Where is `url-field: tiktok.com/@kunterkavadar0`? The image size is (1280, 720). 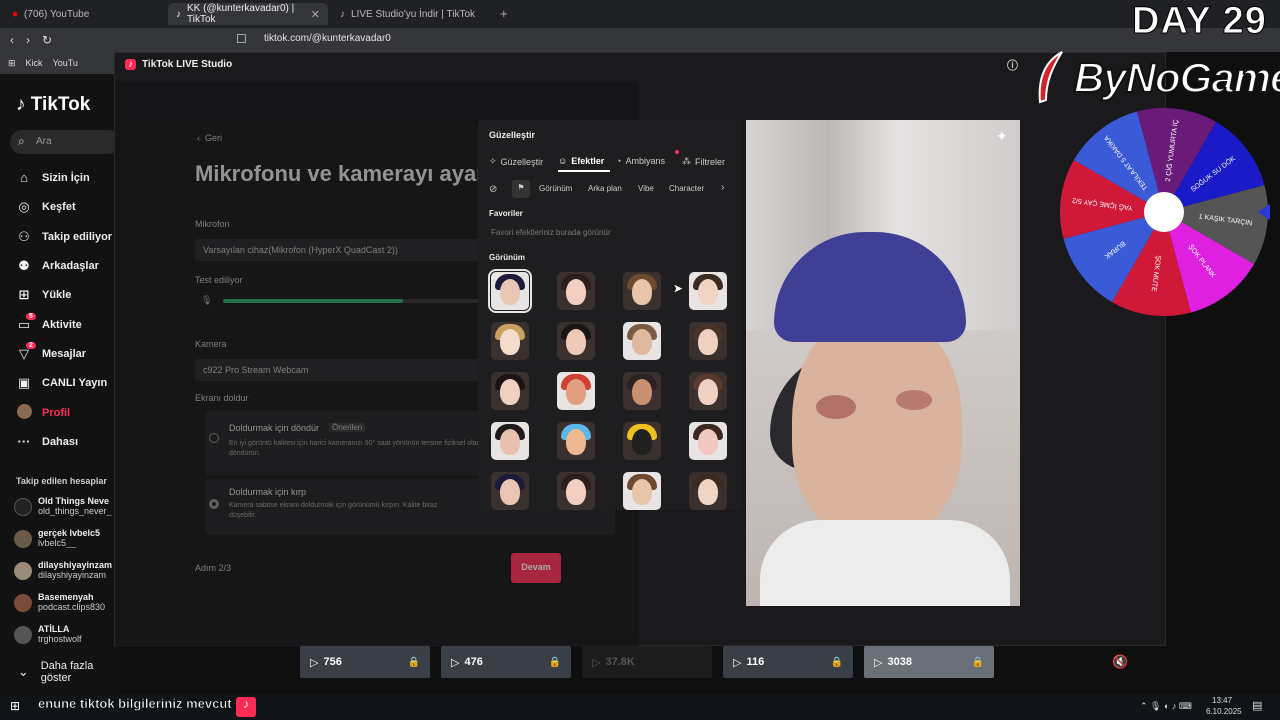
url-field: tiktok.com/@kunterkavadar0 is located at coordinates (327, 38).